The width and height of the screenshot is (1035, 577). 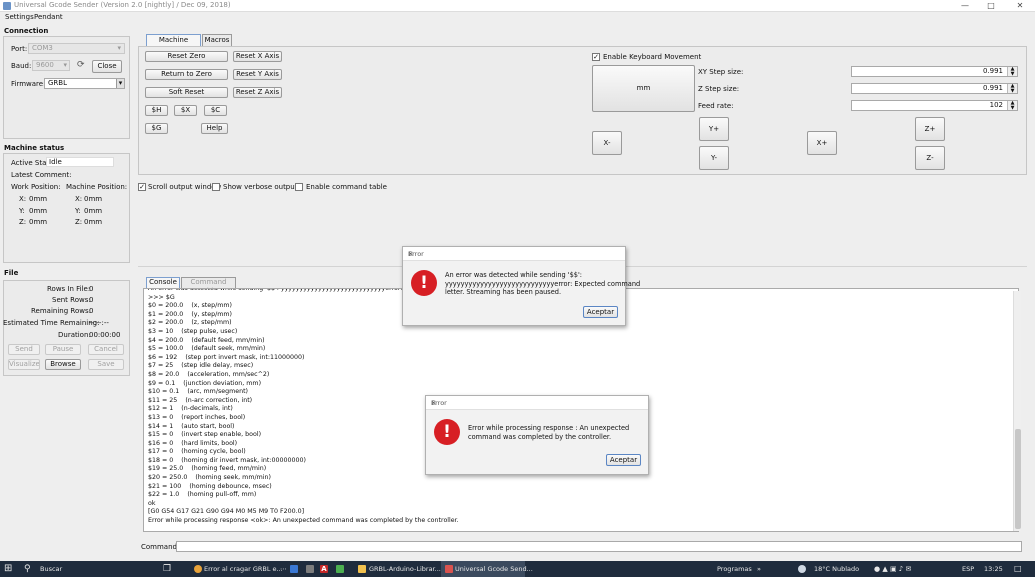 I want to click on scroll-output-checkbox: ✓, so click(x=142, y=187).